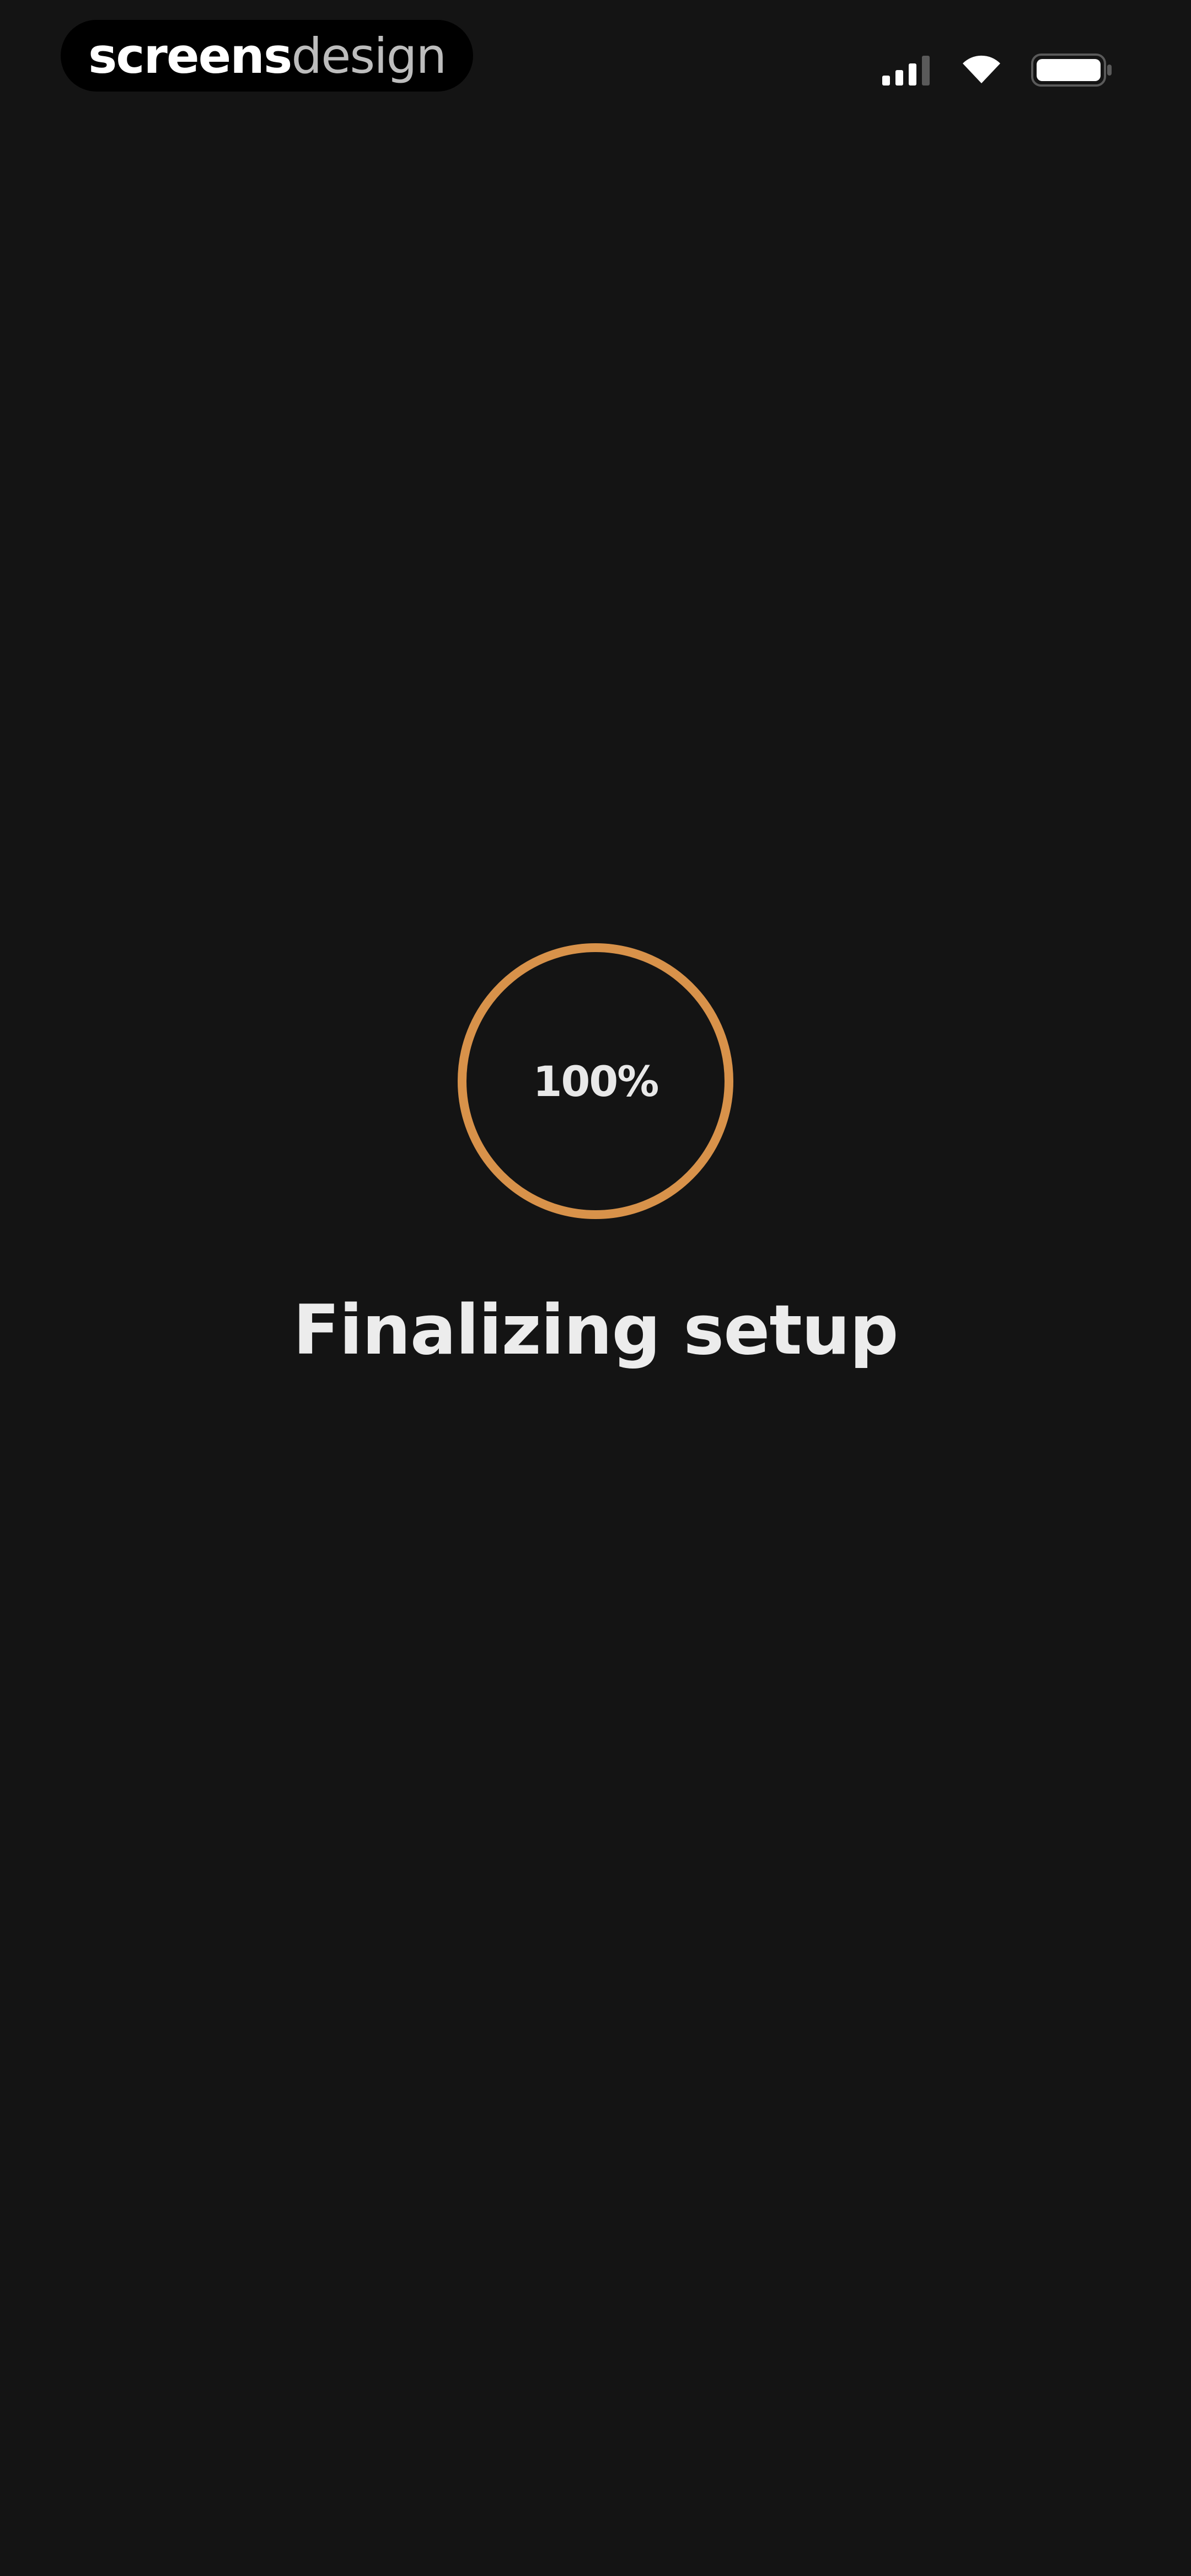 This screenshot has height=2576, width=1191. What do you see at coordinates (907, 70) in the screenshot?
I see `cellular-signal-icon` at bounding box center [907, 70].